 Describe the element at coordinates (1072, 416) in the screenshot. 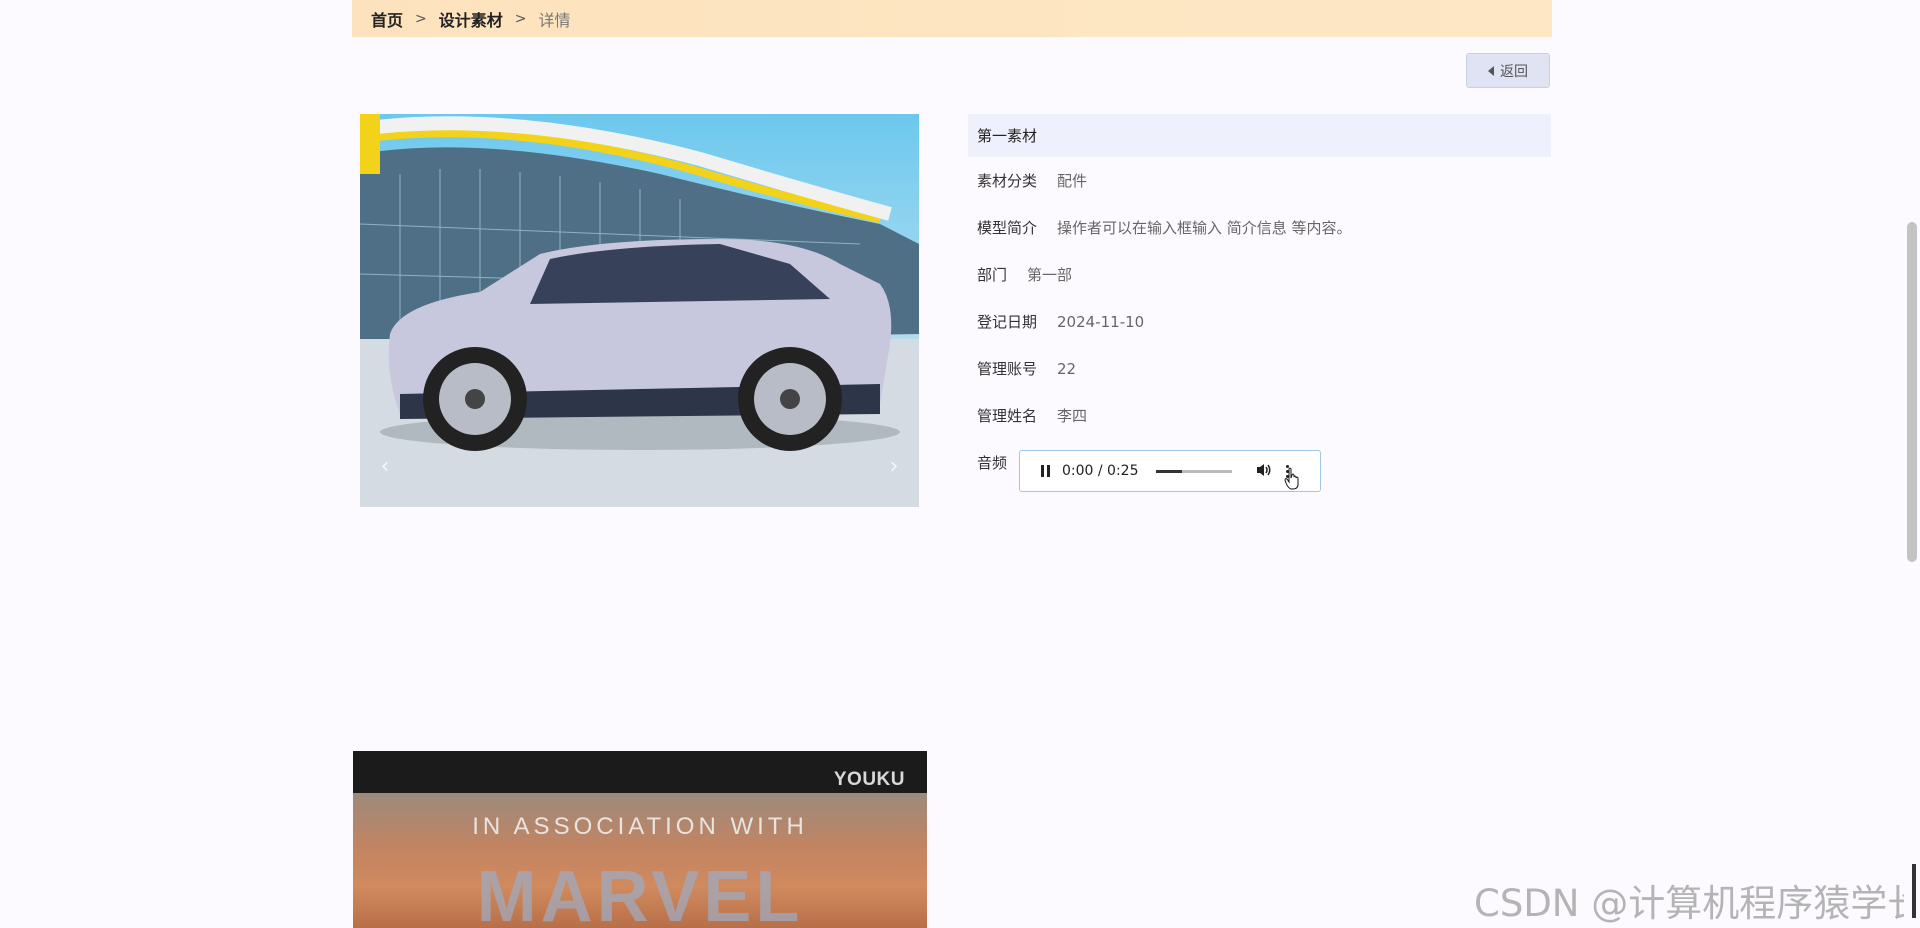

I see `info-value: 李四` at that location.